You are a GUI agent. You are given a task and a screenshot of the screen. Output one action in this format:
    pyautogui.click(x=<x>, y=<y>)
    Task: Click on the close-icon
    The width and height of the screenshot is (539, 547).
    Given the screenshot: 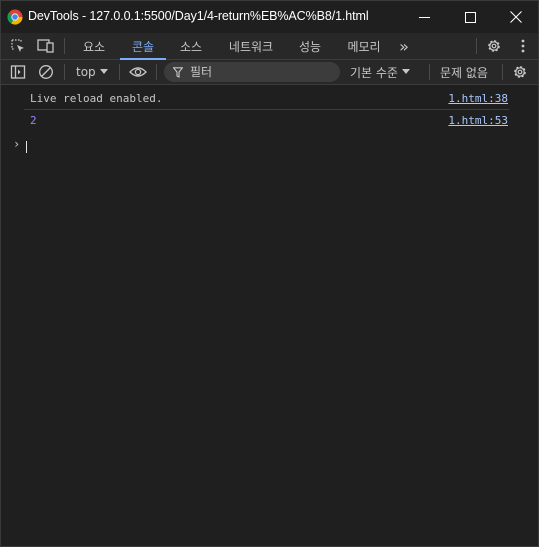 What is the action you would take?
    pyautogui.click(x=516, y=17)
    